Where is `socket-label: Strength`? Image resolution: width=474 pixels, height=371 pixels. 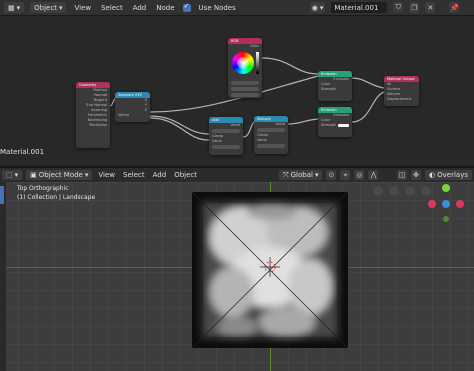
socket-label: Strength is located at coordinates (329, 89).